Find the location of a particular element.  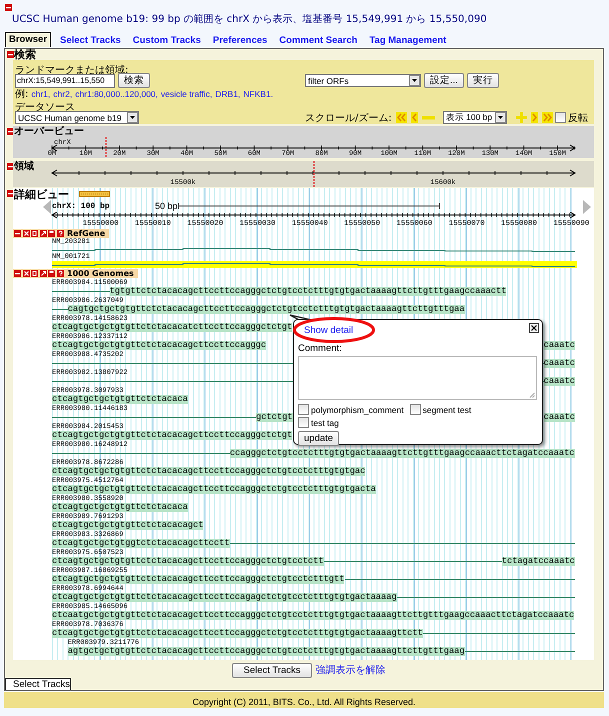

section-heading: 検索 is located at coordinates (25, 54).